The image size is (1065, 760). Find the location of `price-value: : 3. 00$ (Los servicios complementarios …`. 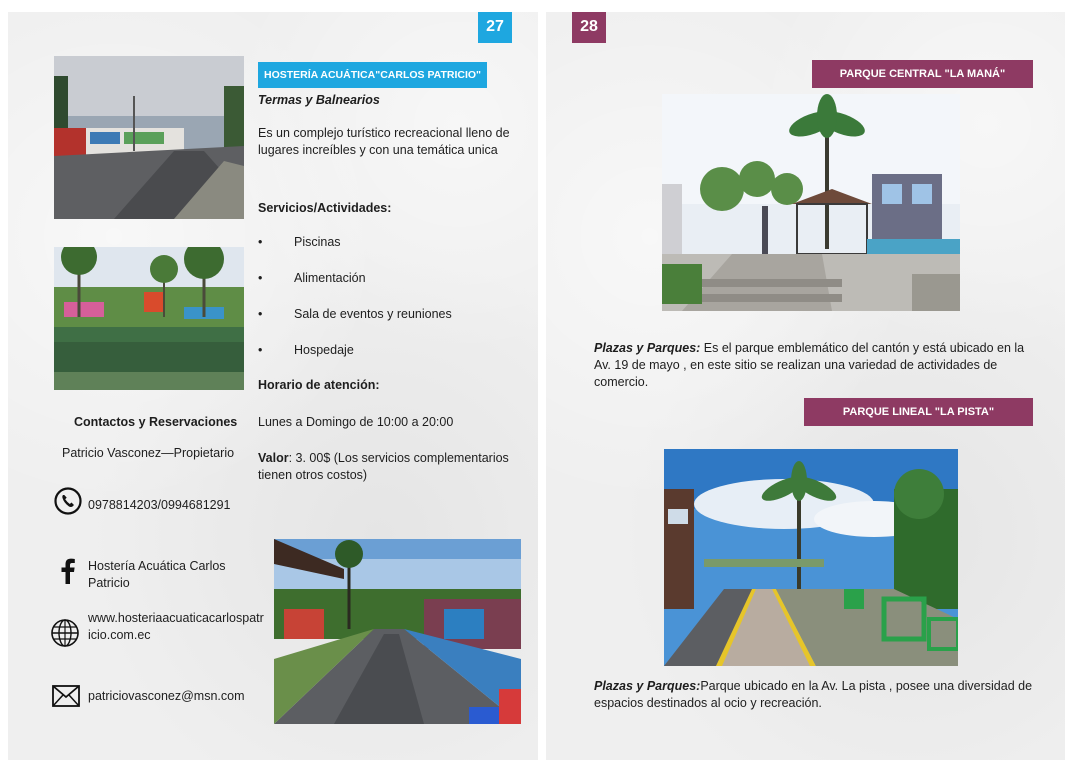

price-value: : 3. 00$ (Los servicios complementarios … is located at coordinates (383, 466).